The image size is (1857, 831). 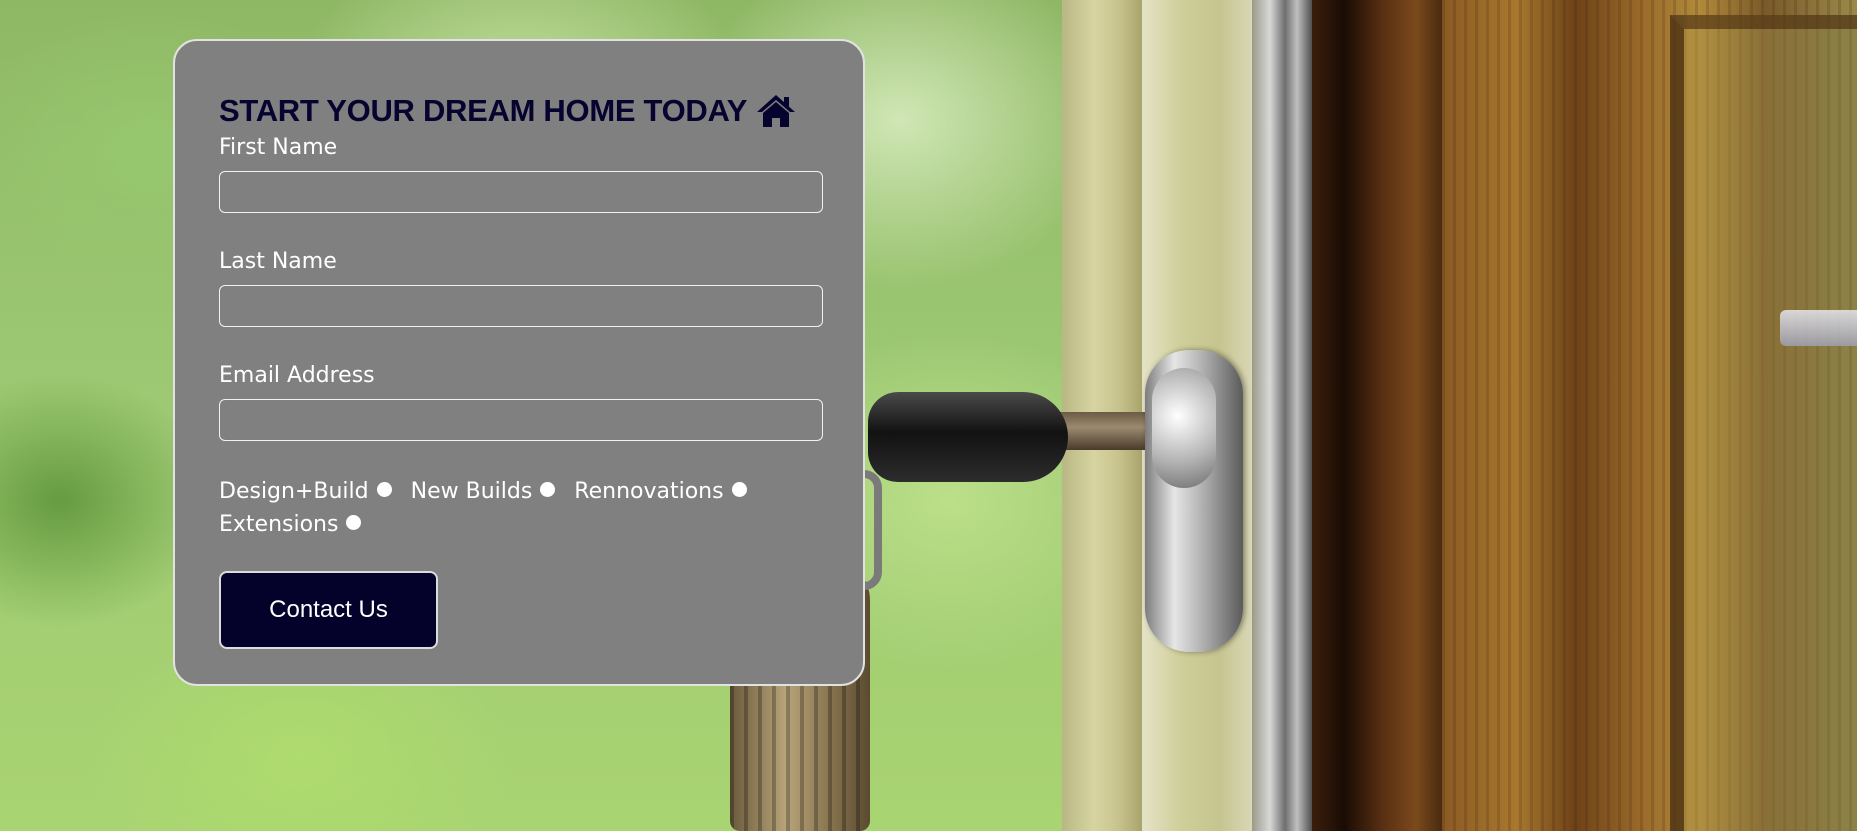 What do you see at coordinates (1184, 428) in the screenshot?
I see `lock-cylinder` at bounding box center [1184, 428].